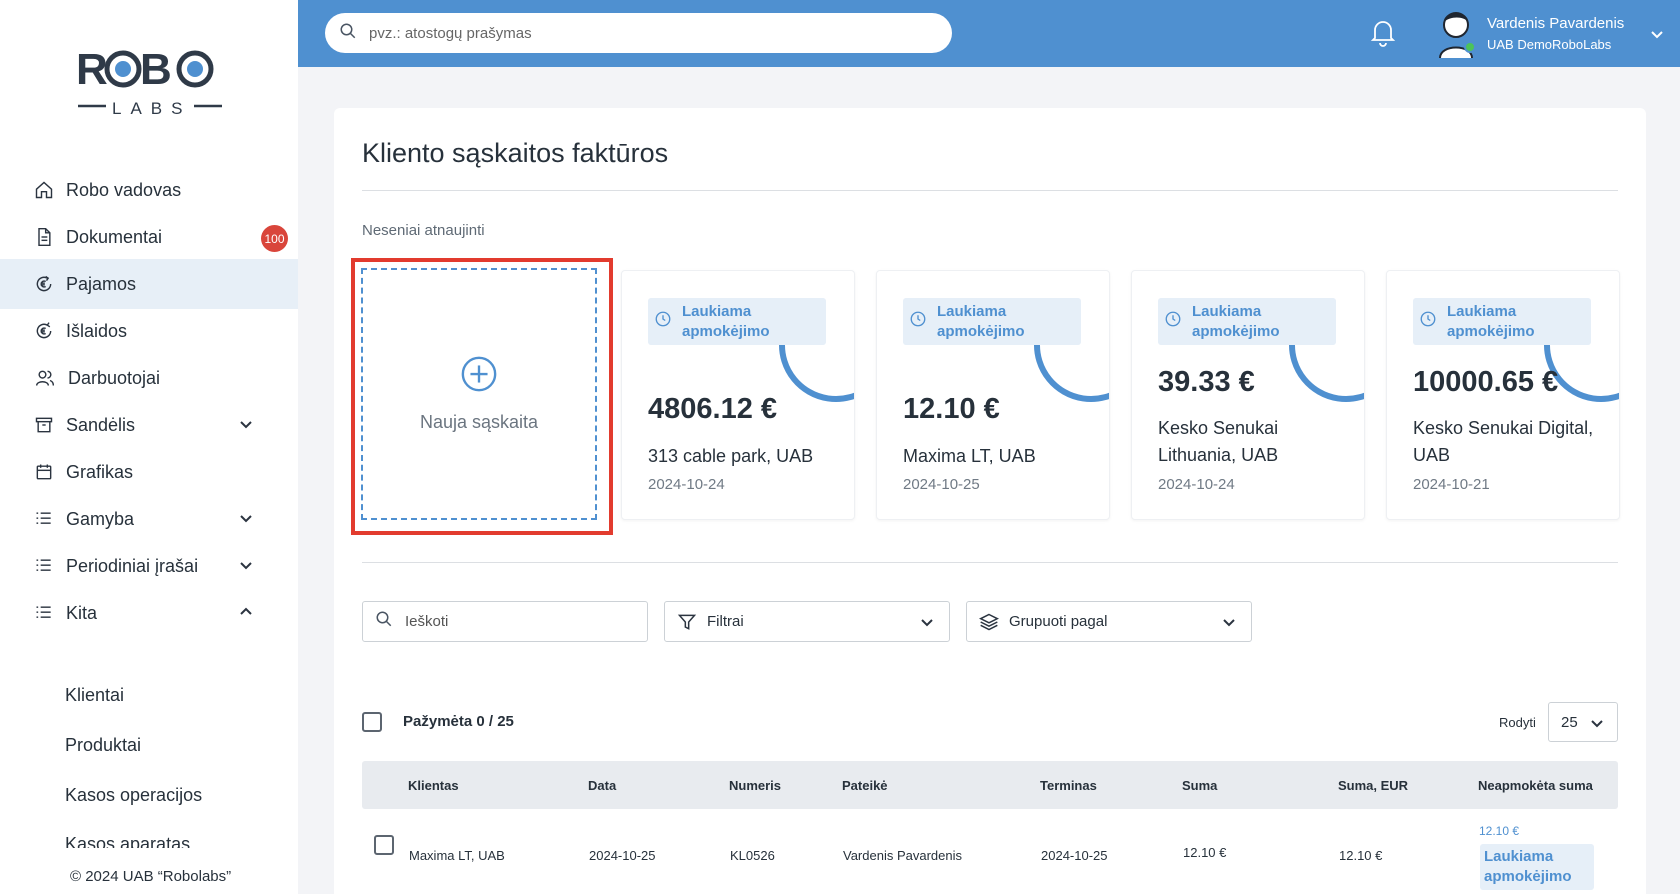 The image size is (1680, 894). What do you see at coordinates (133, 795) in the screenshot?
I see `sidebar-subitem-kasos-operacijos: Kasos operacijos` at bounding box center [133, 795].